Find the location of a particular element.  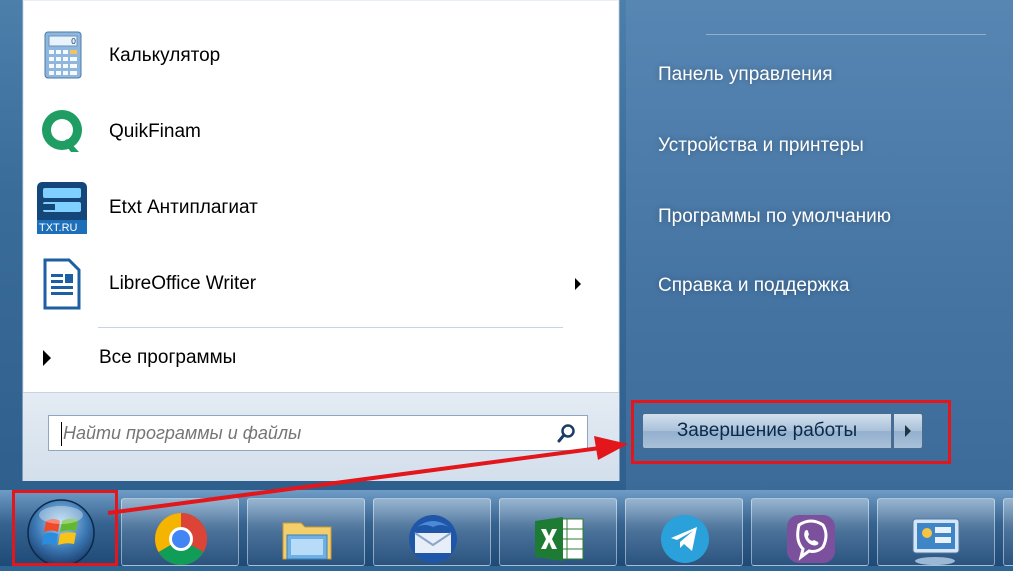

search-box is located at coordinates (318, 433).